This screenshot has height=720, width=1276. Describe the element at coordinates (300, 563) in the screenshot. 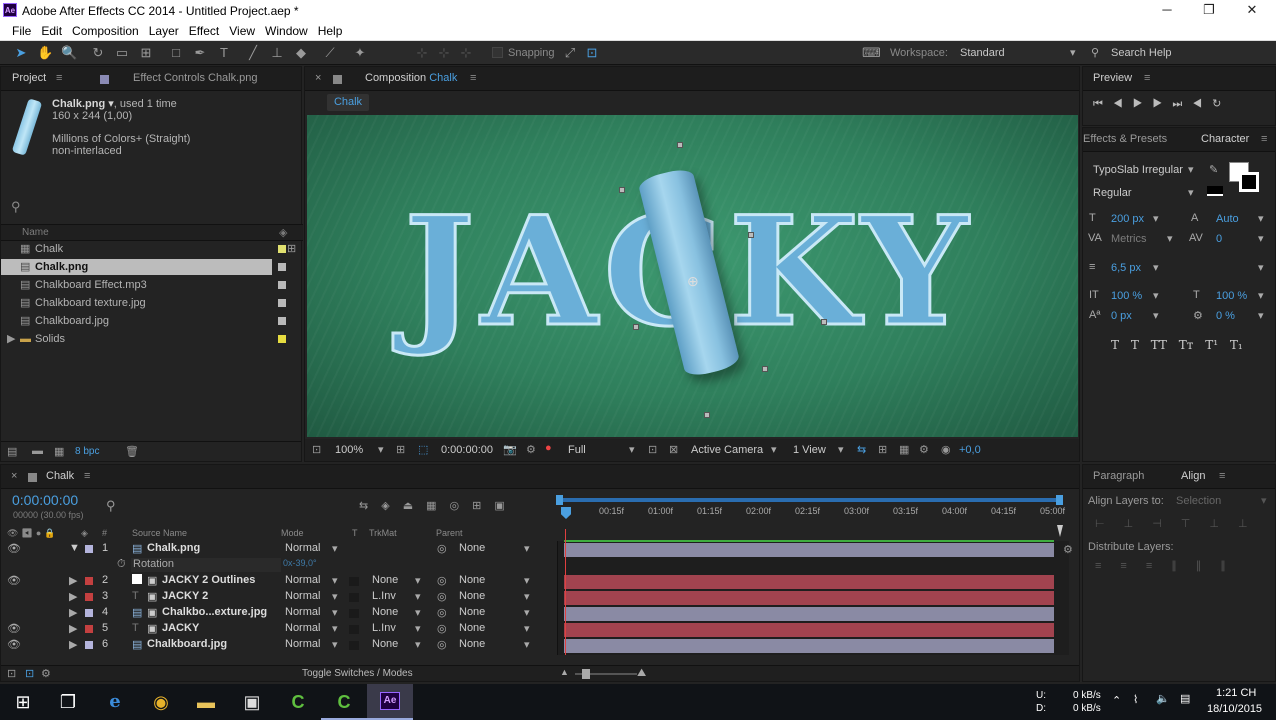

I see `rotation-property-value: 0x-39,0°` at that location.